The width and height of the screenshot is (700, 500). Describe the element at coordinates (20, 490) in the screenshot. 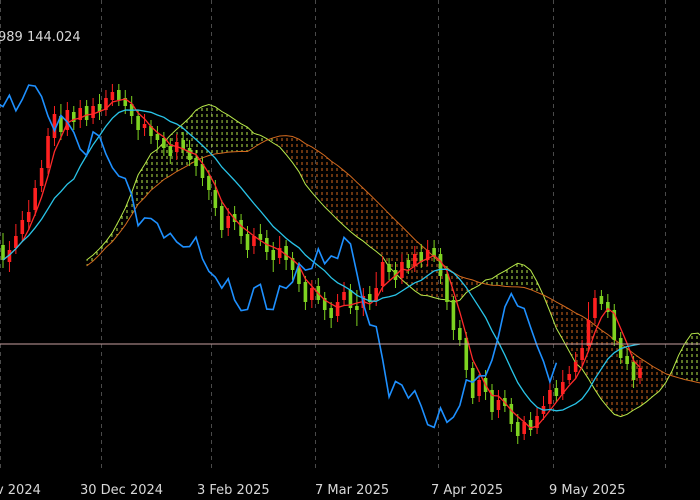

I see `x-tick-label: ov 2024` at that location.